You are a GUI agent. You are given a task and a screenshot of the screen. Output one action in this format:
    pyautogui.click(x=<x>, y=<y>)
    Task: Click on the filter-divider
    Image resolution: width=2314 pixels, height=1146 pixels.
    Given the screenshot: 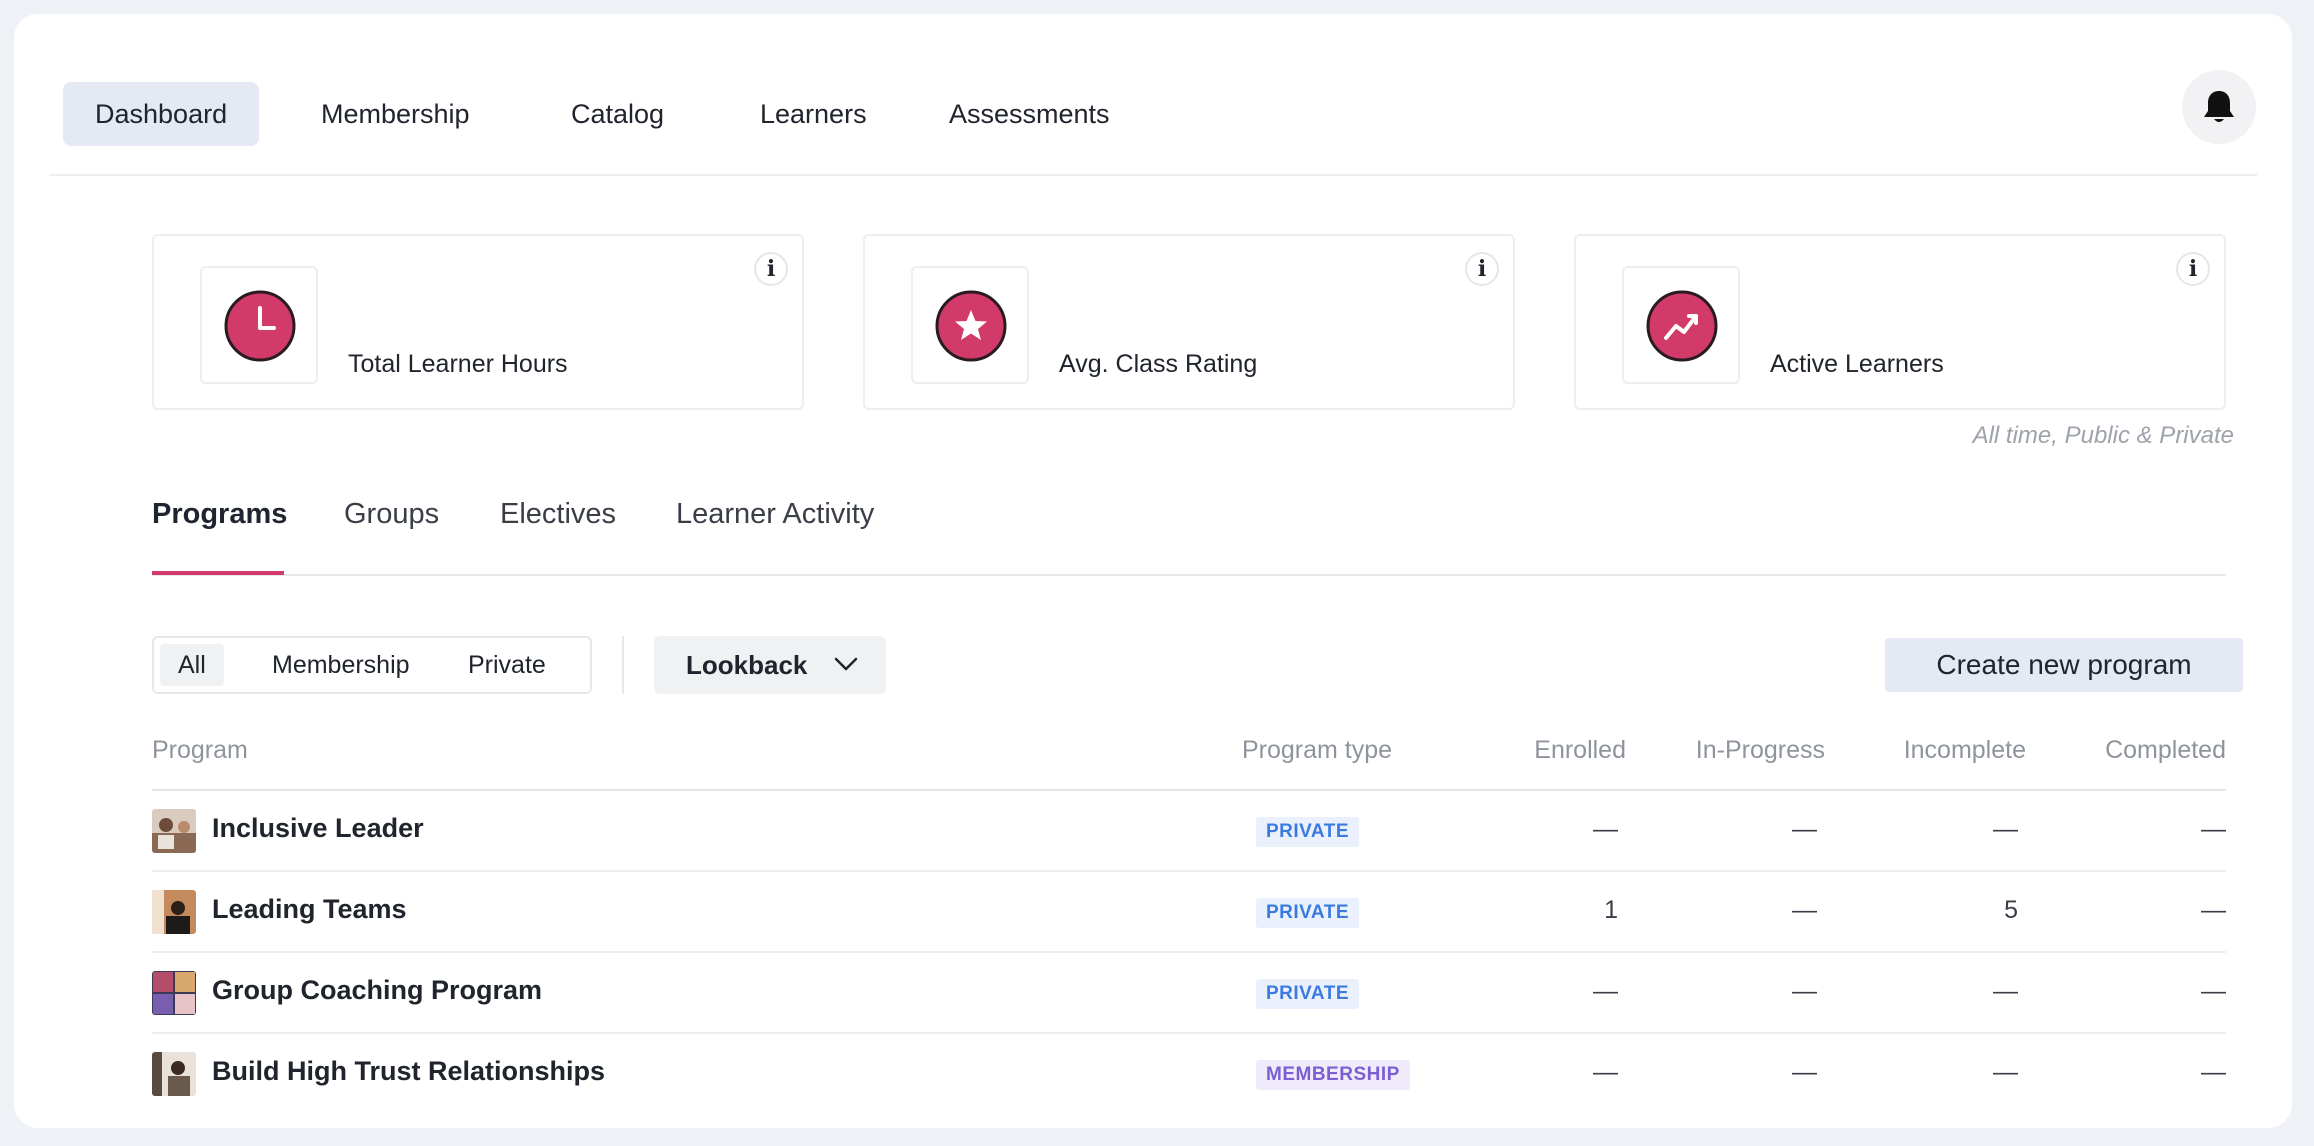 What is the action you would take?
    pyautogui.click(x=623, y=665)
    